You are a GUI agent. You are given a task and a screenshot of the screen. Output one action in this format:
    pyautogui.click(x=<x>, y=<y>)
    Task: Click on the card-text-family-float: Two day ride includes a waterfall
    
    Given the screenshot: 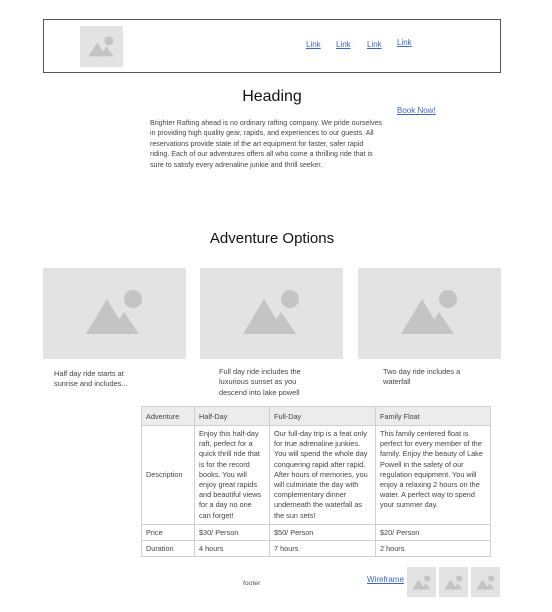 What is the action you would take?
    pyautogui.click(x=422, y=377)
    